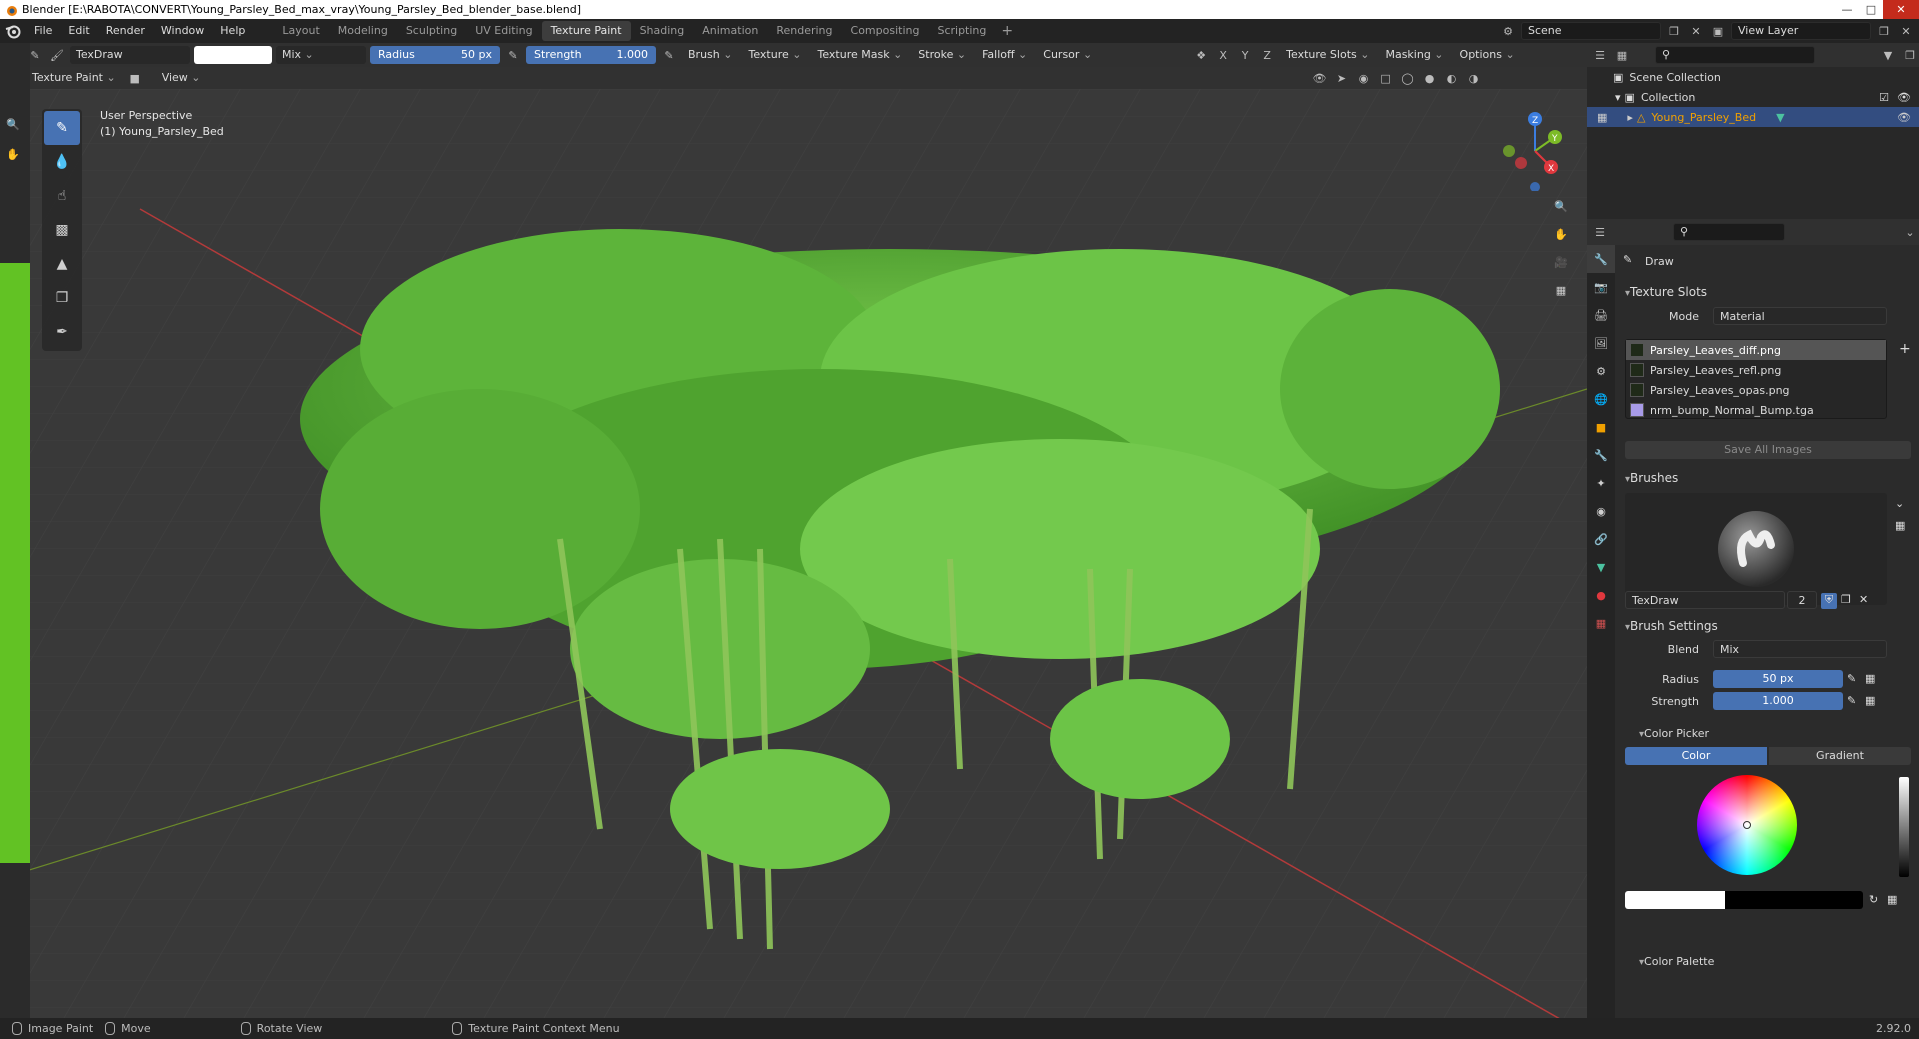  What do you see at coordinates (1601, 539) in the screenshot?
I see `constraints-tab-icon: 🔗` at bounding box center [1601, 539].